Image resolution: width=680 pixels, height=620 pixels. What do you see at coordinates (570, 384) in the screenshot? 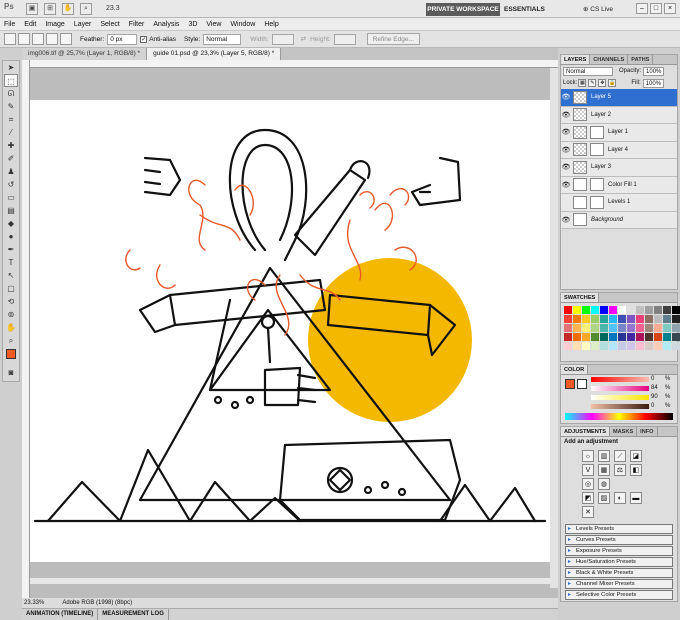
I see `color-fg-swatch` at bounding box center [570, 384].